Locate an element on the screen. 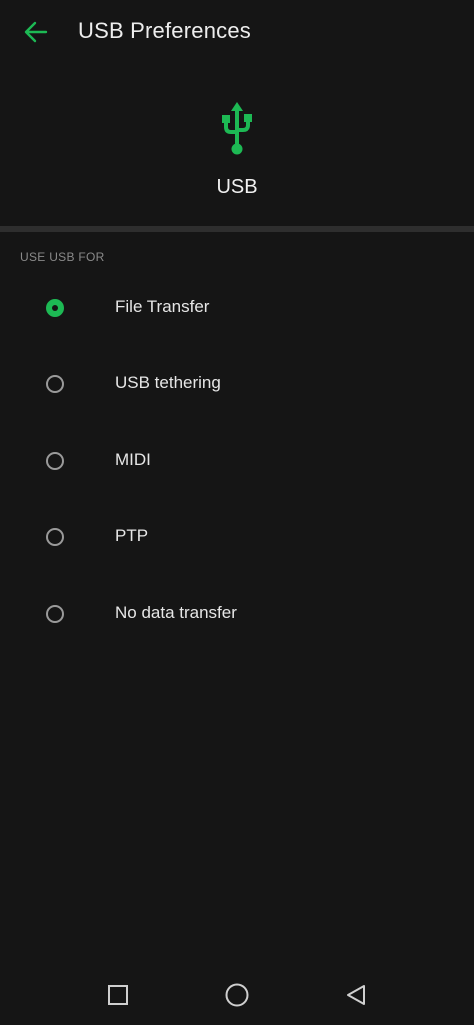 This screenshot has height=1025, width=474. triangle-back-icon is located at coordinates (356, 995).